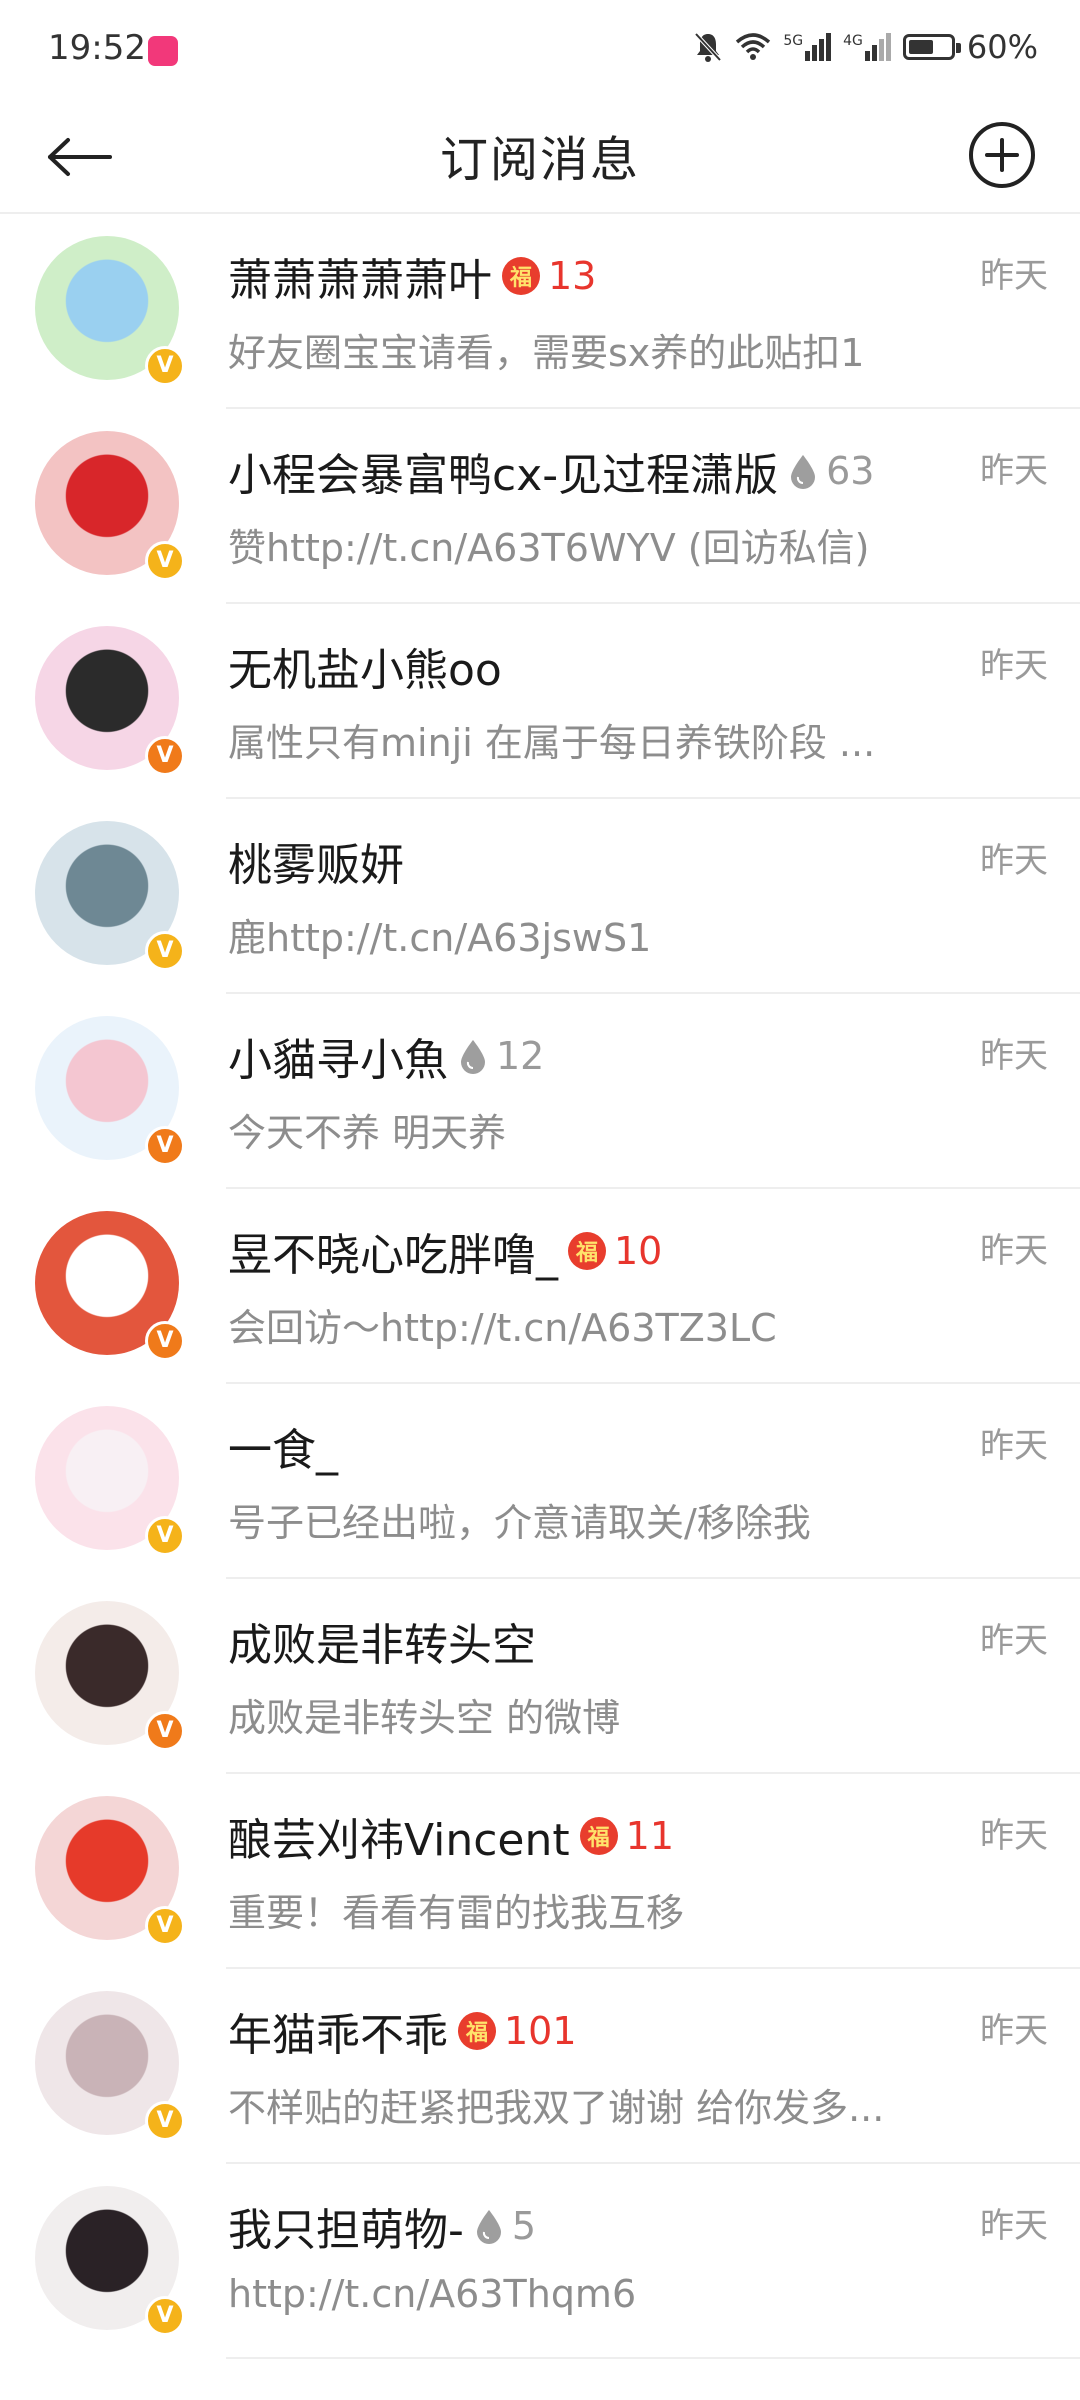 The image size is (1080, 2400). I want to click on message-preview: http://t.cn/A63Thqm6, so click(432, 2294).